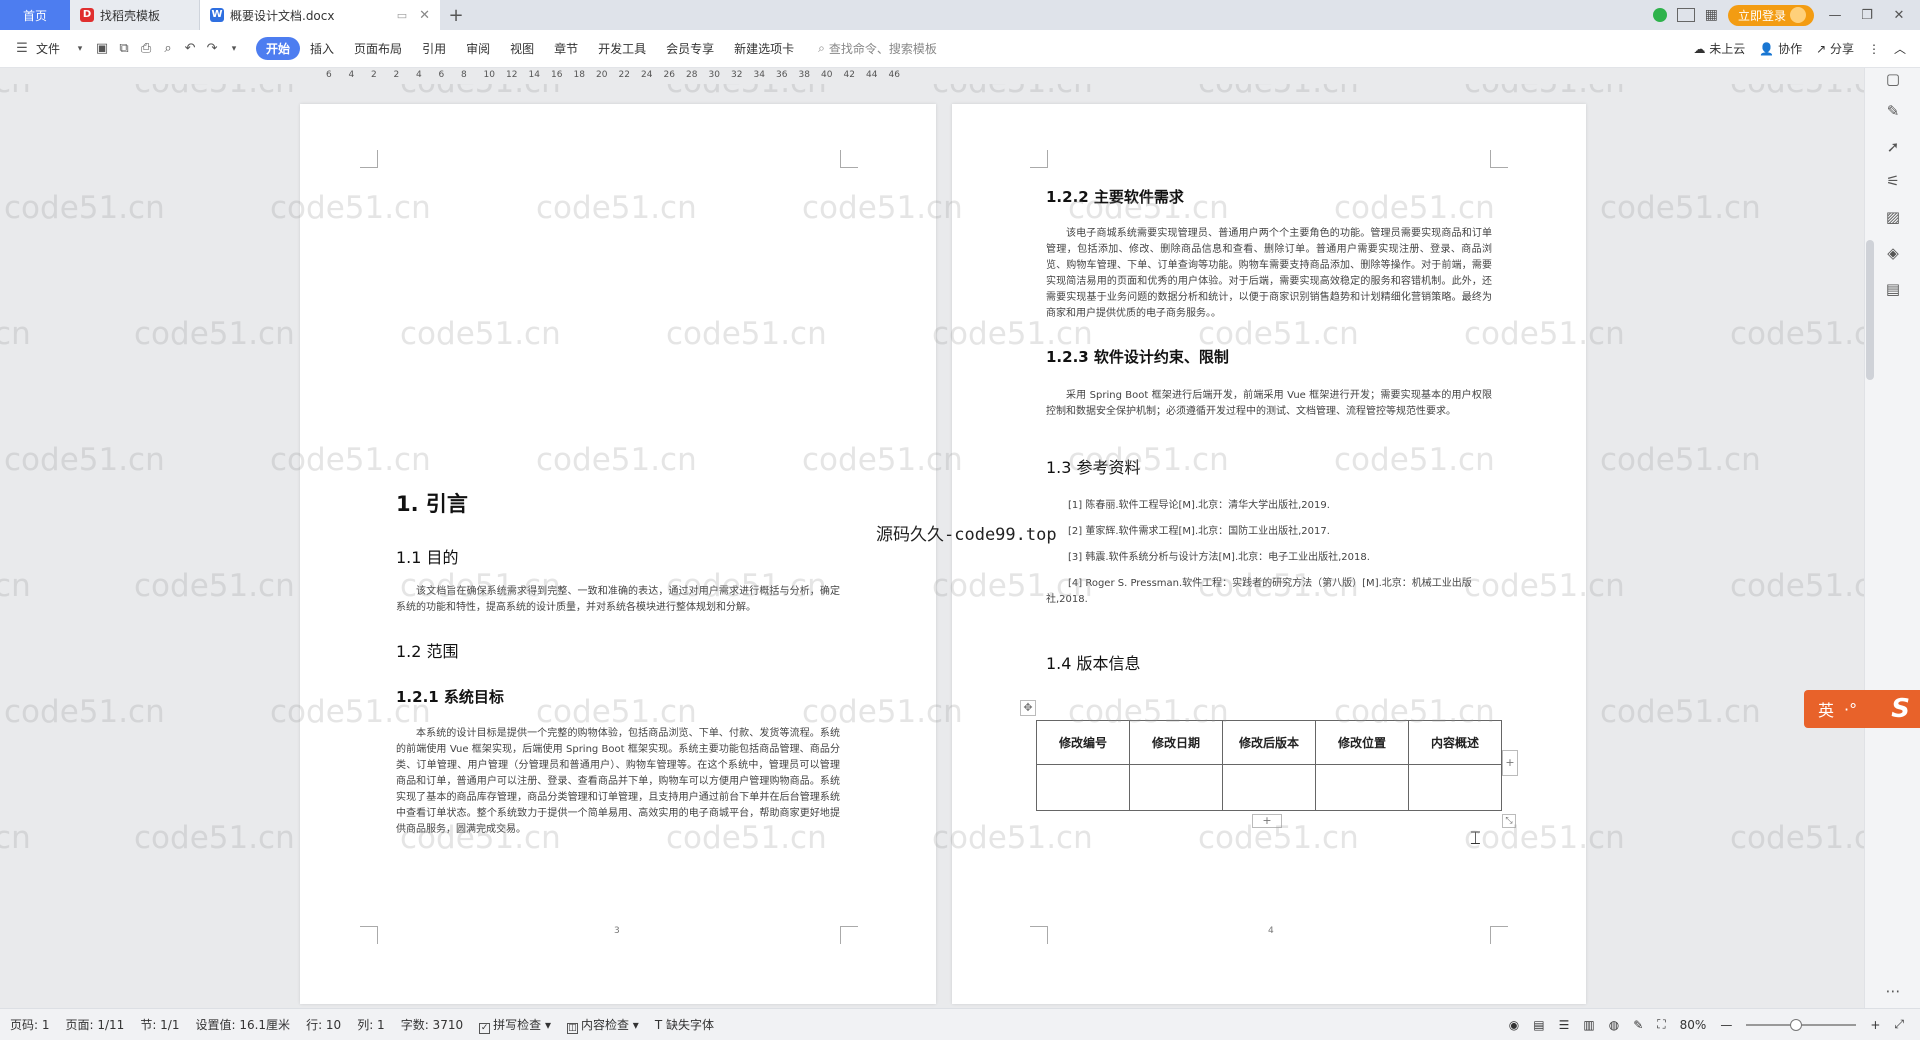  I want to click on undo-icon: ↶, so click(190, 48).